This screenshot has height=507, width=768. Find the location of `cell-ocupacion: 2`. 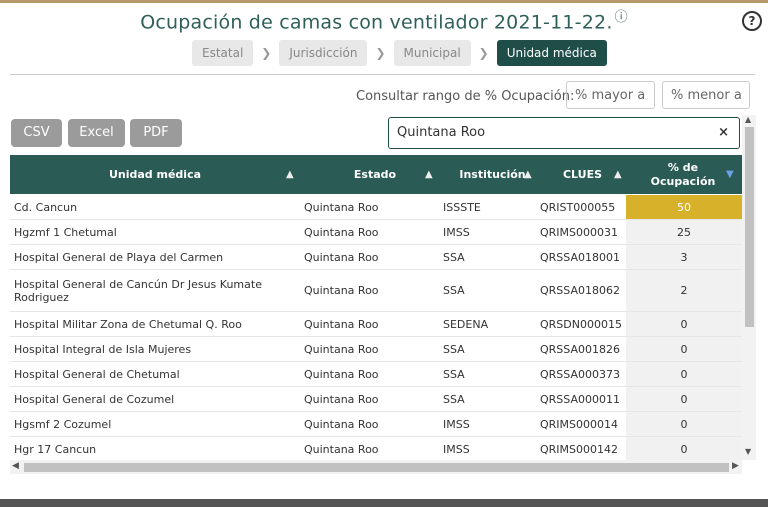

cell-ocupacion: 2 is located at coordinates (684, 290).